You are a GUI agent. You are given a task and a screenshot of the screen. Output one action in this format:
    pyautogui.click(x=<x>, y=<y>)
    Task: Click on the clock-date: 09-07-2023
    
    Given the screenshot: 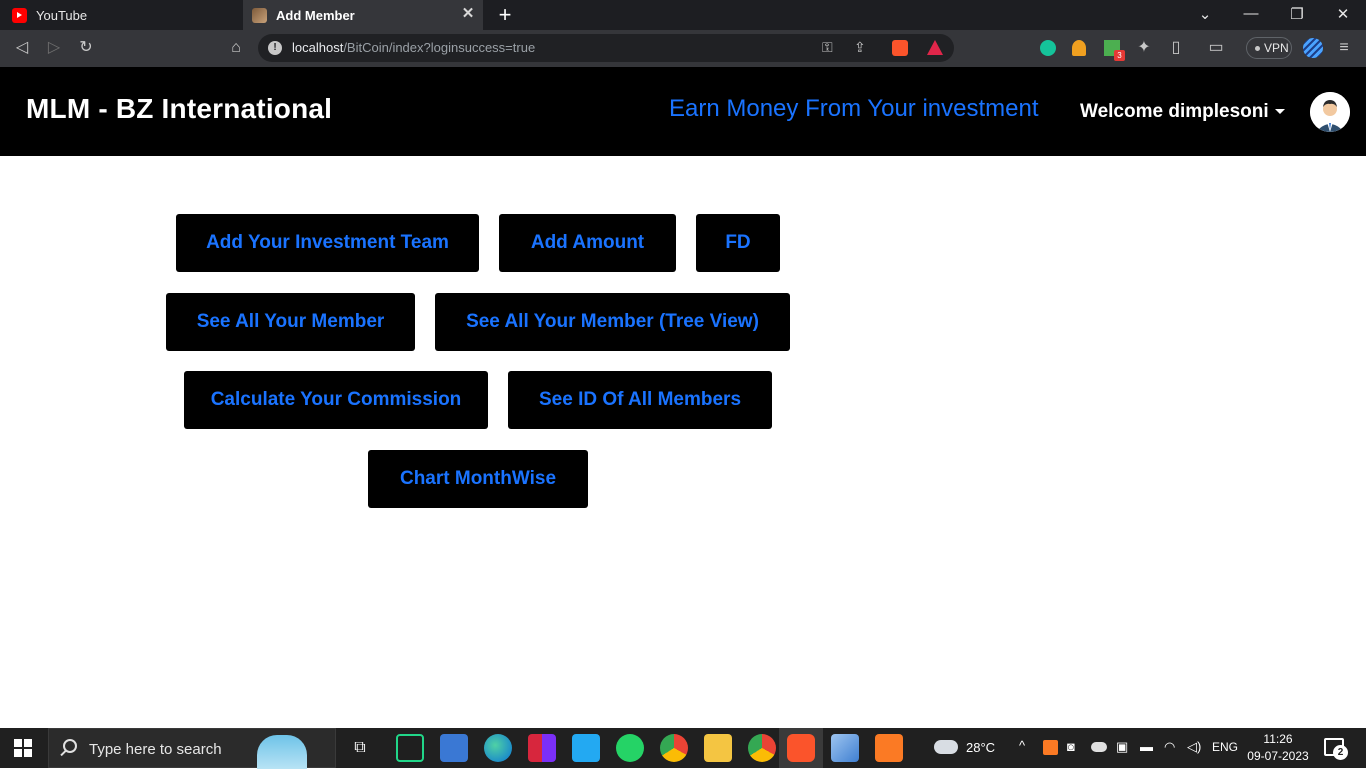 What is the action you would take?
    pyautogui.click(x=1278, y=756)
    